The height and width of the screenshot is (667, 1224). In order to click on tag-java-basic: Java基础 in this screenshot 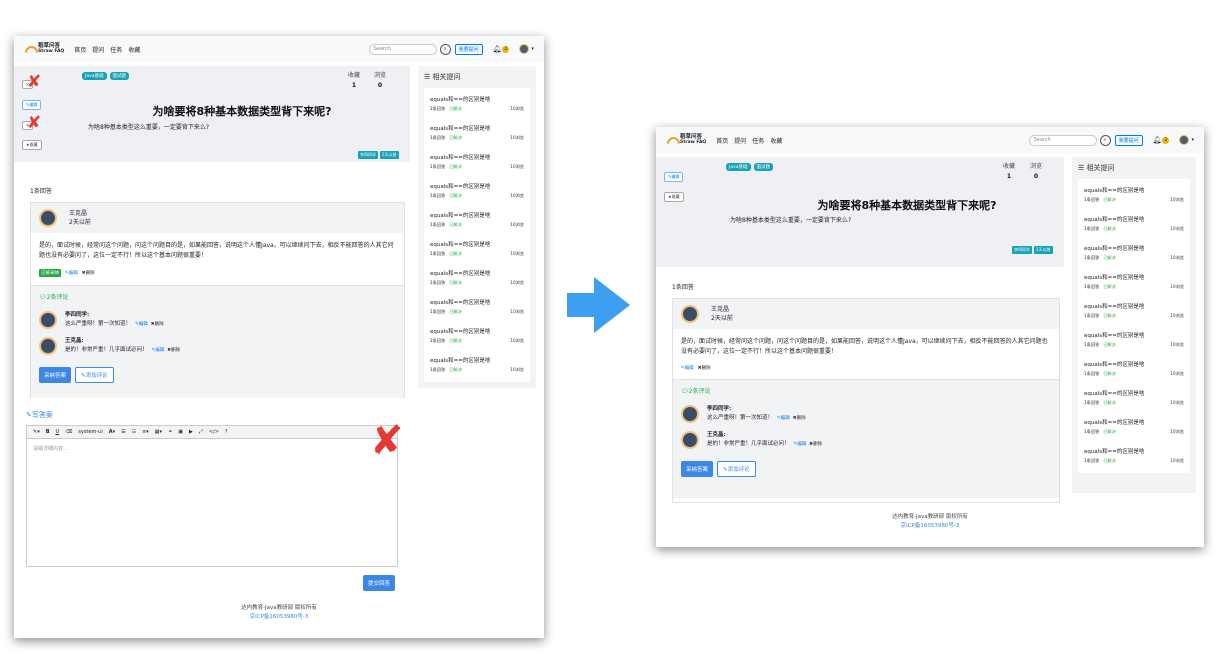, I will do `click(94, 76)`.